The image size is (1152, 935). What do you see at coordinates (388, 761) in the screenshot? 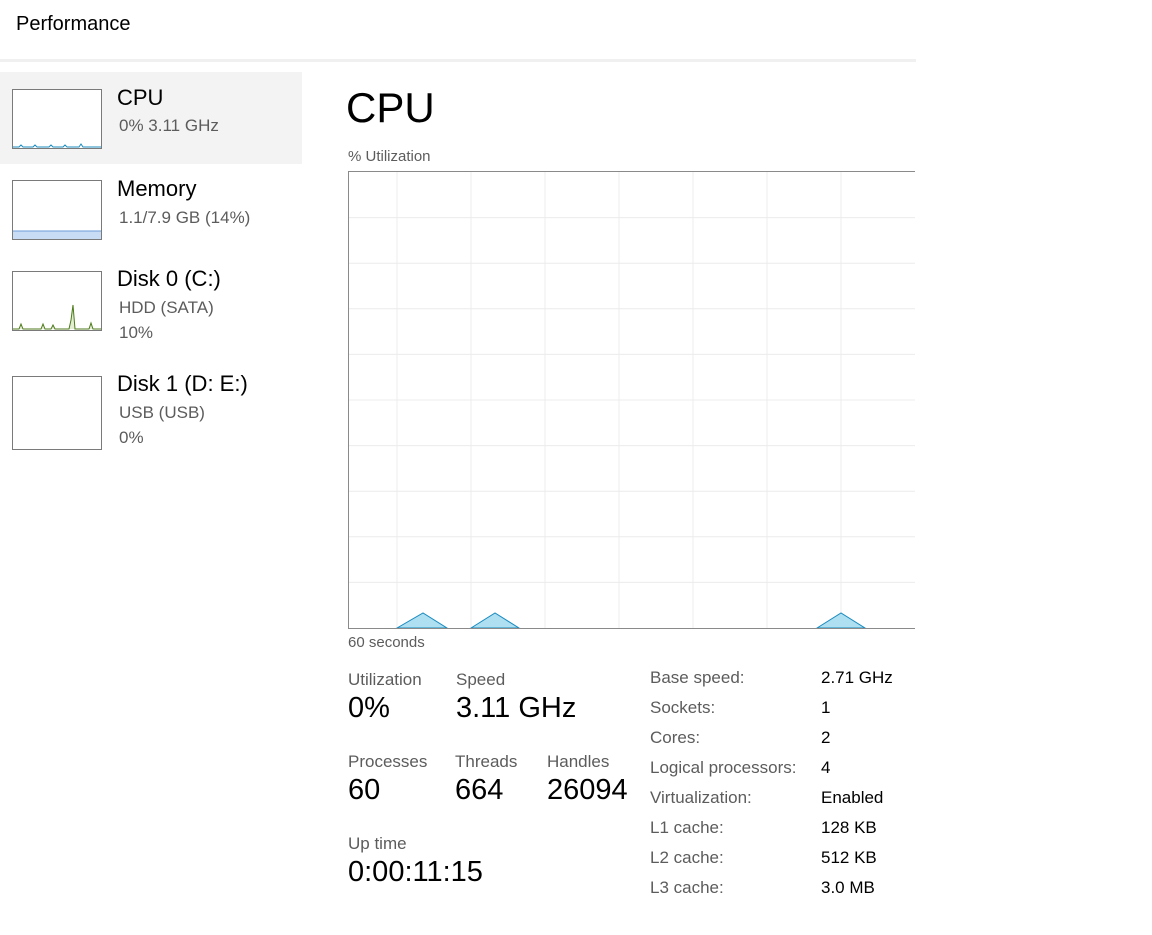
I see `stat-label: Processes` at bounding box center [388, 761].